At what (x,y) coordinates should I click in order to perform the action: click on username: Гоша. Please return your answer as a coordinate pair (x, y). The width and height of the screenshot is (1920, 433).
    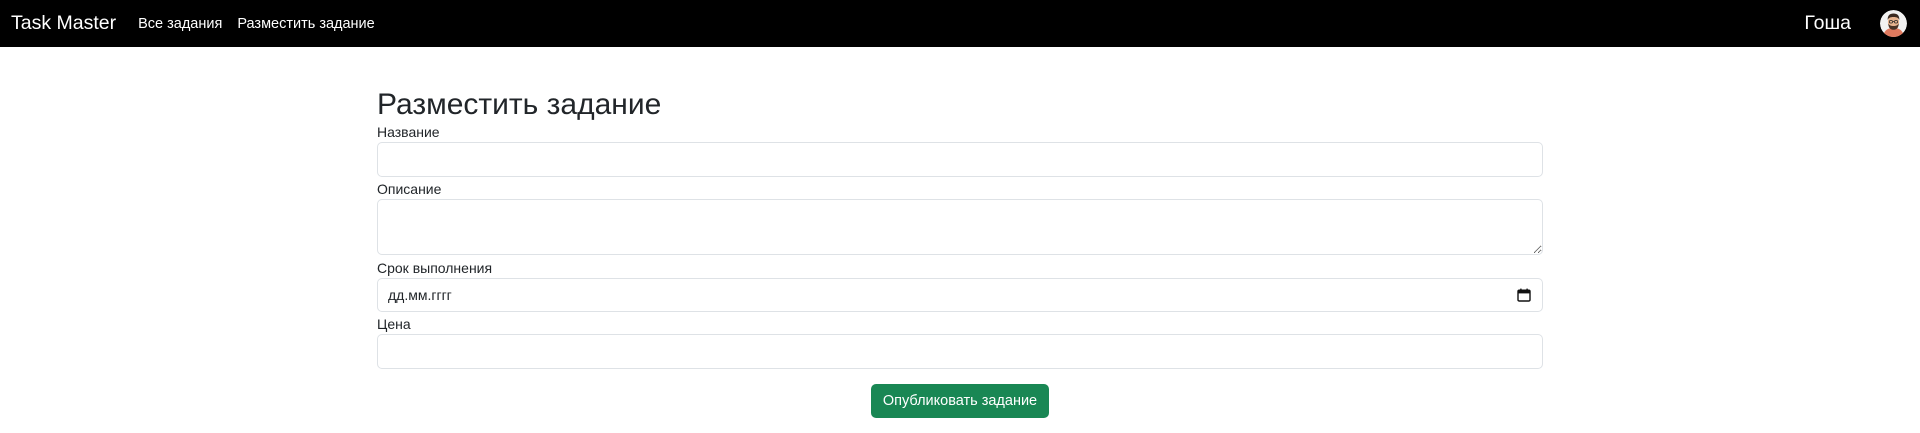
    Looking at the image, I should click on (1827, 23).